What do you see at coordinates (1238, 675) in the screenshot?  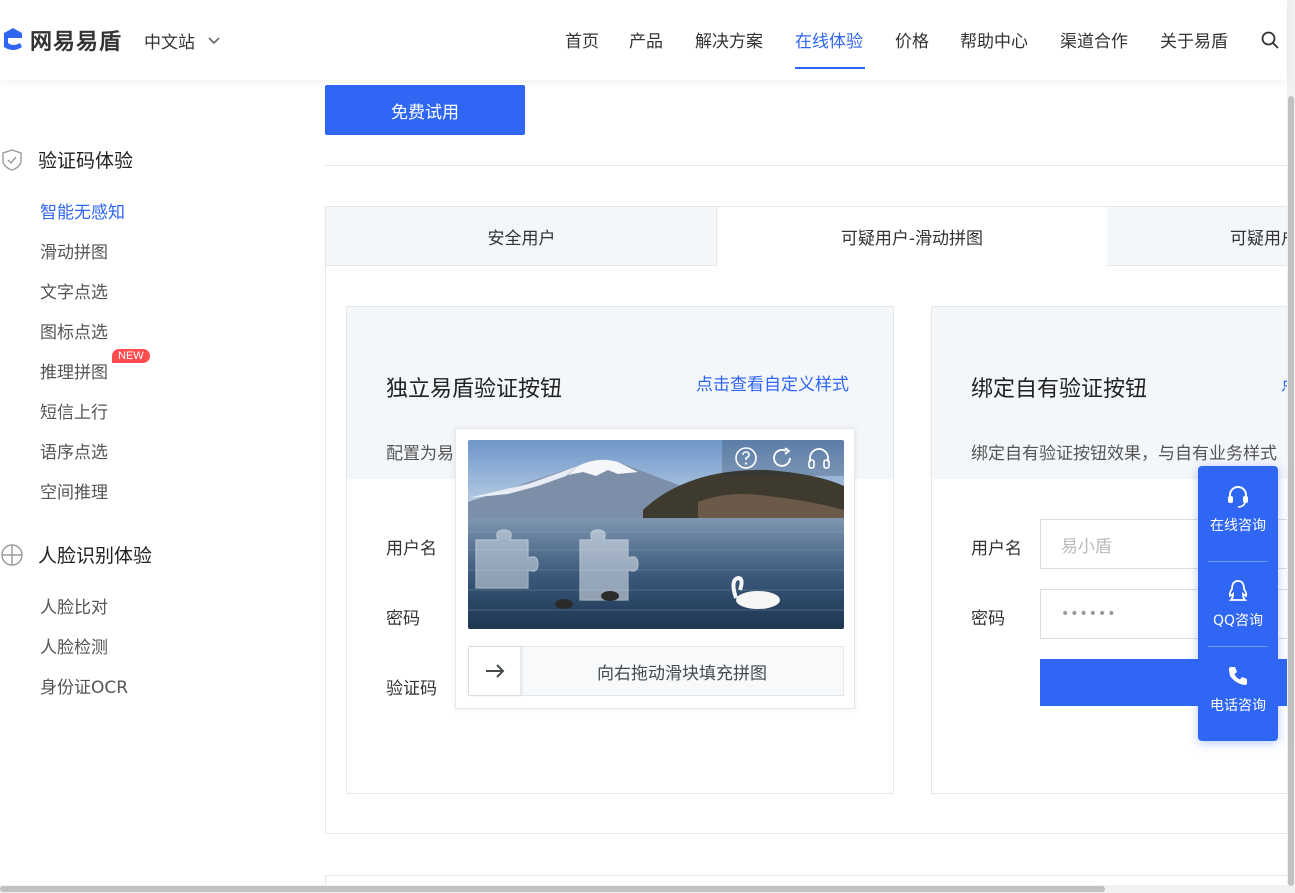 I see `phone-icon` at bounding box center [1238, 675].